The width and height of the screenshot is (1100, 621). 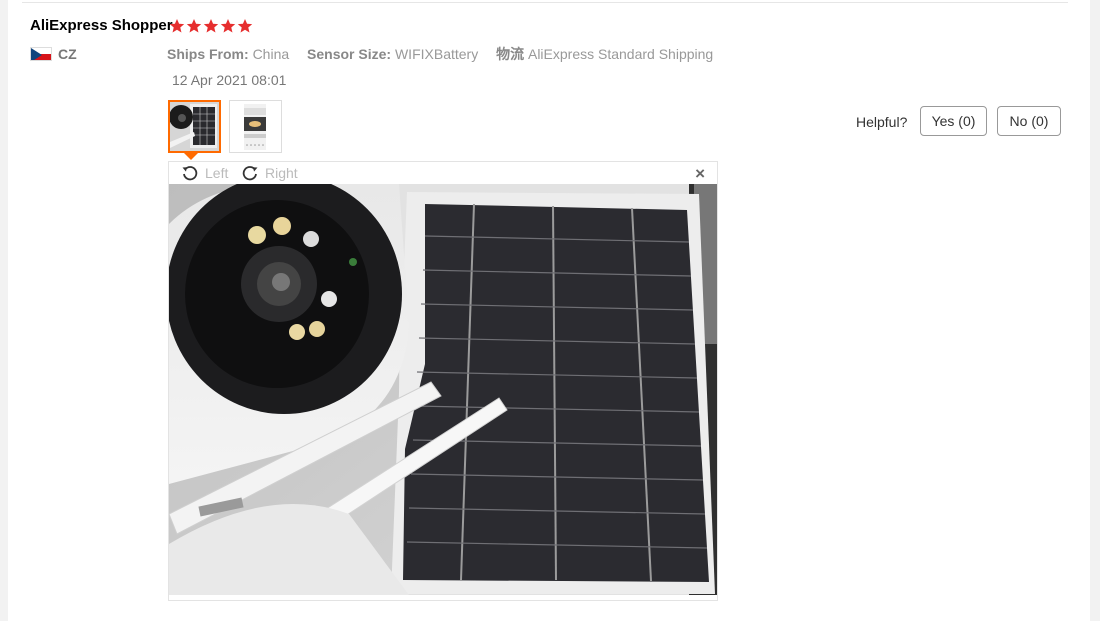 I want to click on sensor-size: Sensor Size: WIFIXBattery, so click(x=393, y=54).